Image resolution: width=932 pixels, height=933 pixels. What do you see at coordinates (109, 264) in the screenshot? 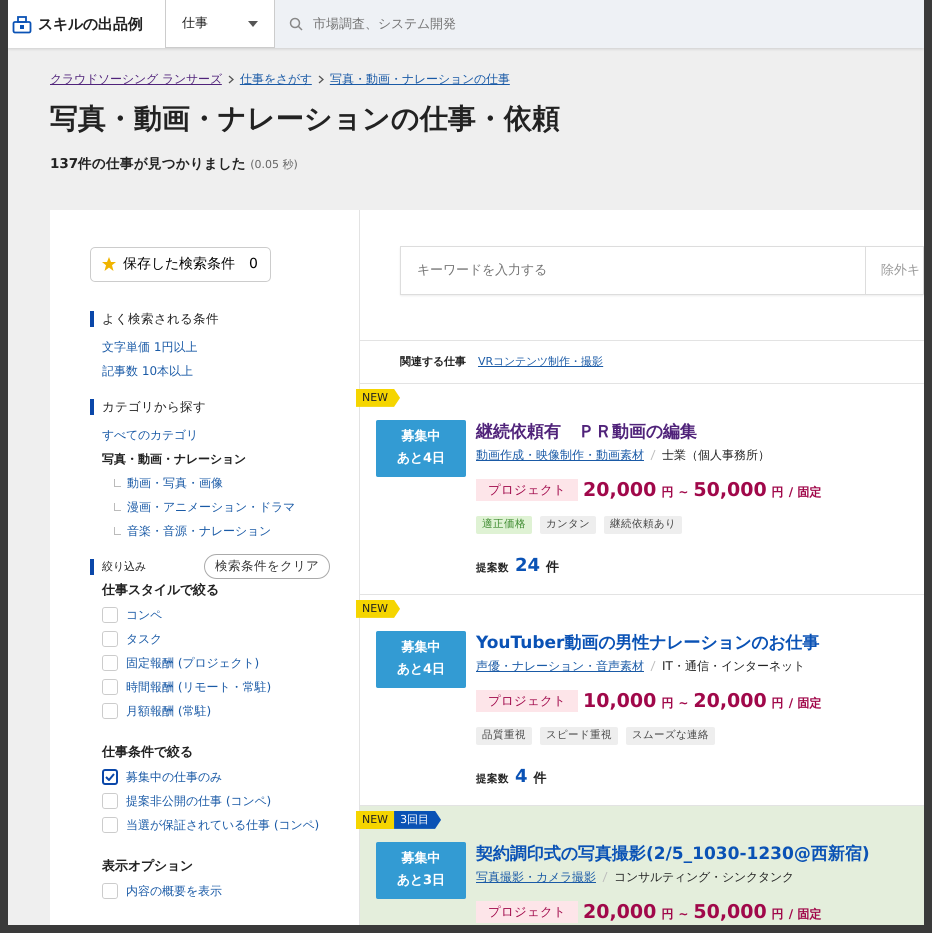
I see `star-icon` at bounding box center [109, 264].